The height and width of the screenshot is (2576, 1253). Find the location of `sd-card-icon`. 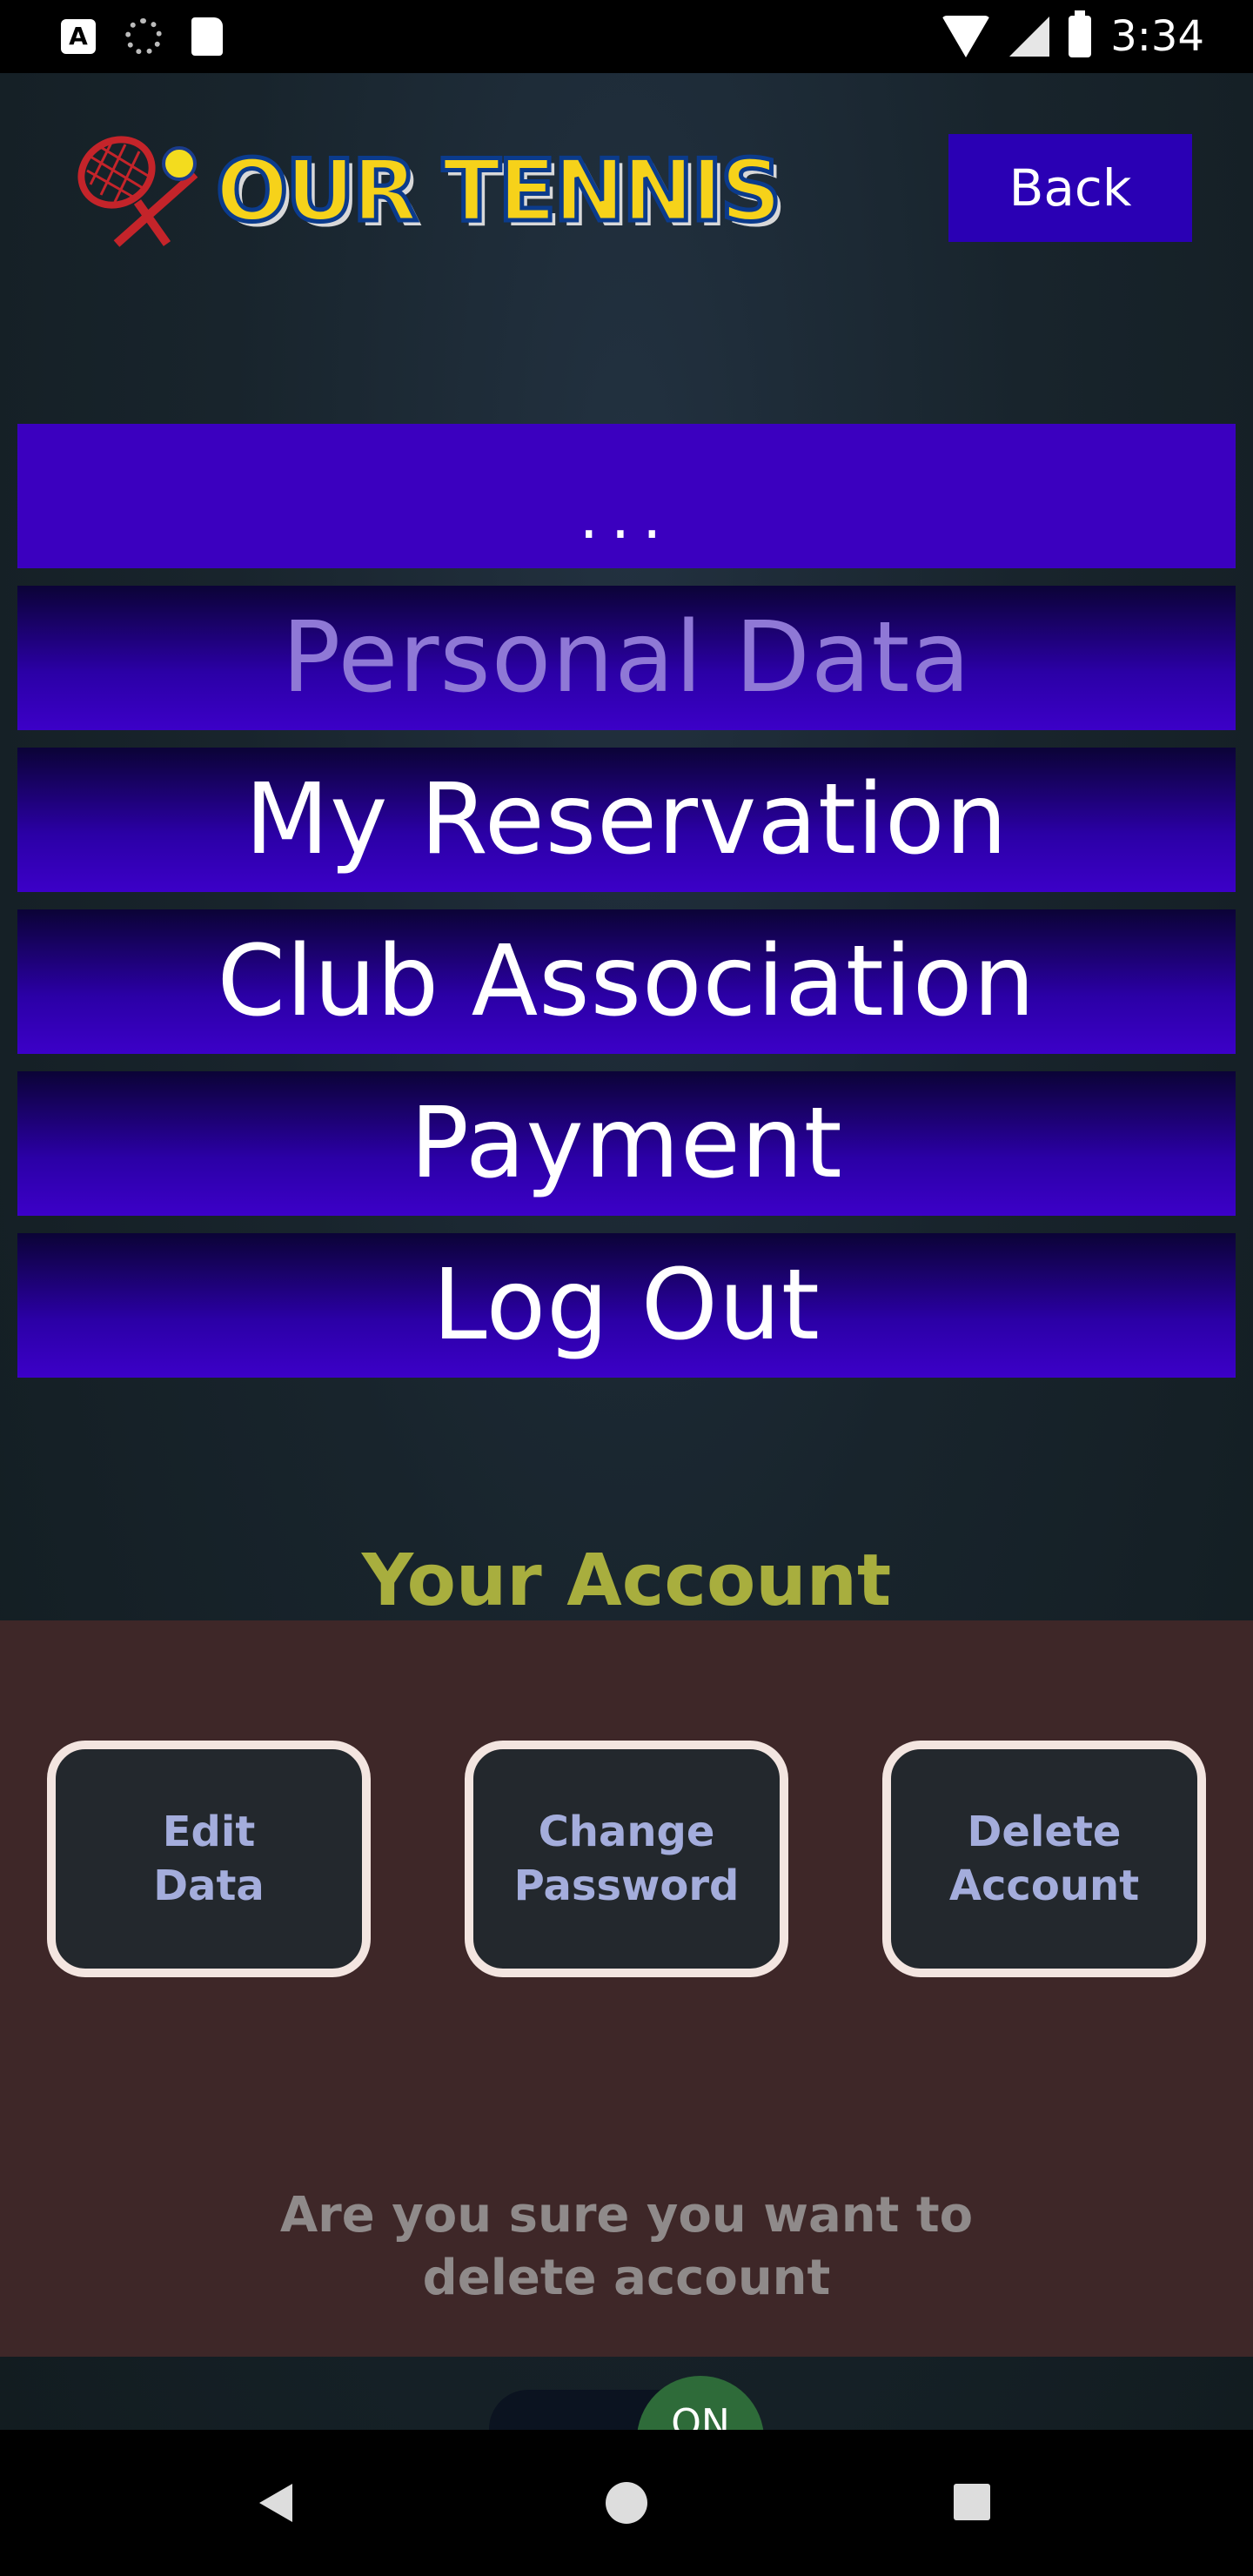

sd-card-icon is located at coordinates (207, 37).